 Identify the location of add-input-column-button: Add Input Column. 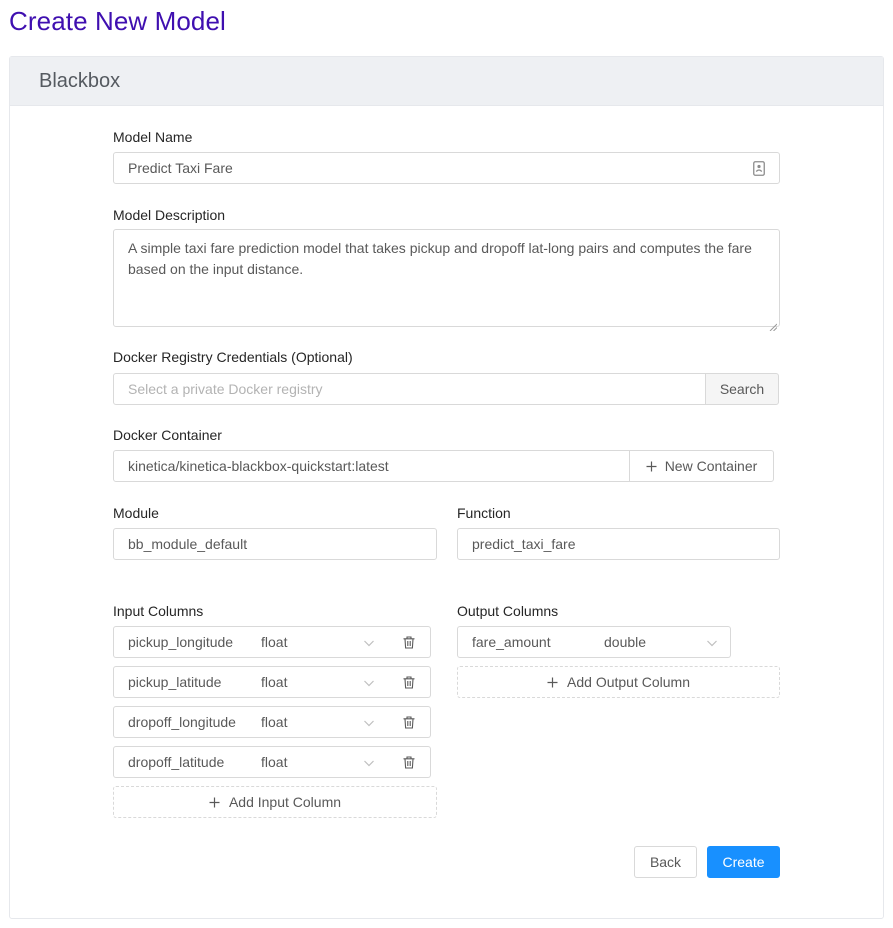
(275, 802).